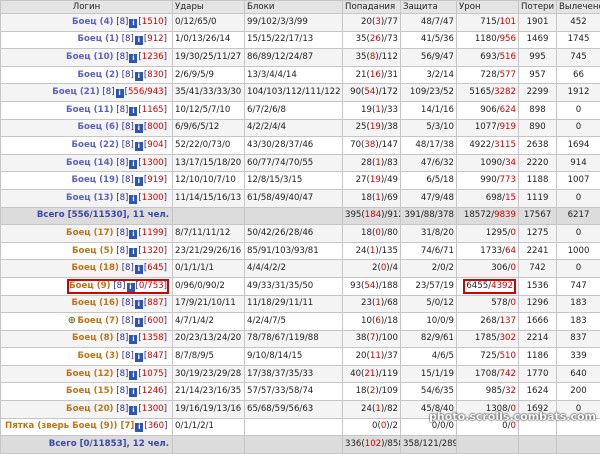 The height and width of the screenshot is (454, 600). What do you see at coordinates (89, 286) in the screenshot?
I see `player-name-link: Боец (9)` at bounding box center [89, 286].